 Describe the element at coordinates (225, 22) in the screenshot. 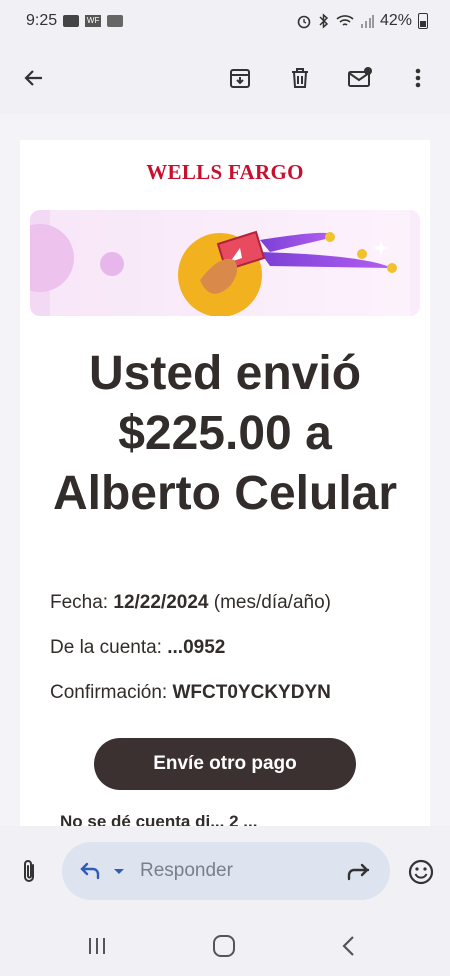

I see `status-bar: 9:25 WF 42%` at that location.